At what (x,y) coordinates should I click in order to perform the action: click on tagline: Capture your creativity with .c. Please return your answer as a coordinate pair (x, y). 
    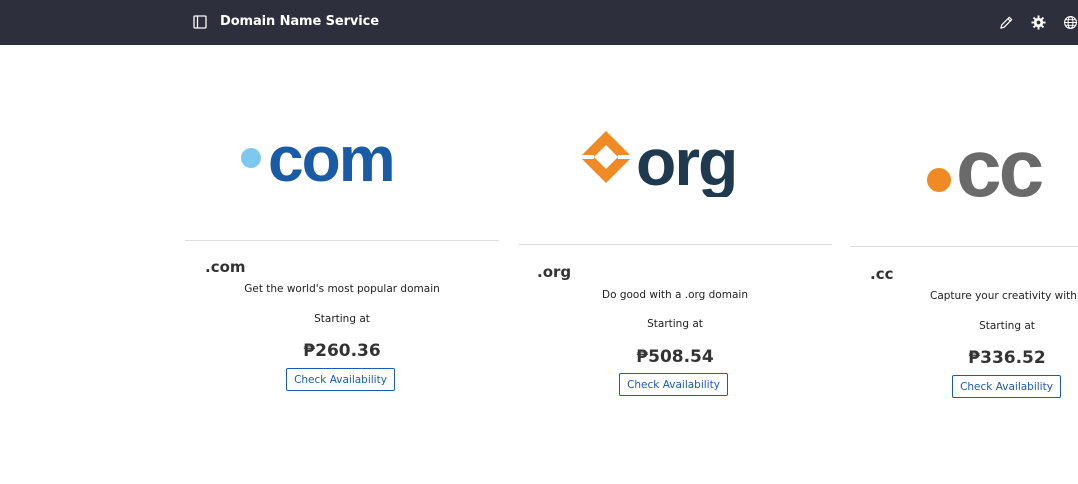
    Looking at the image, I should click on (1004, 296).